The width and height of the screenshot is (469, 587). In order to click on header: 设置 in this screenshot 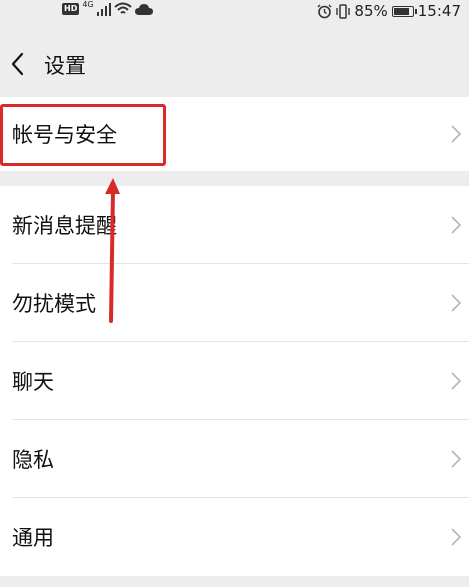, I will do `click(234, 64)`.